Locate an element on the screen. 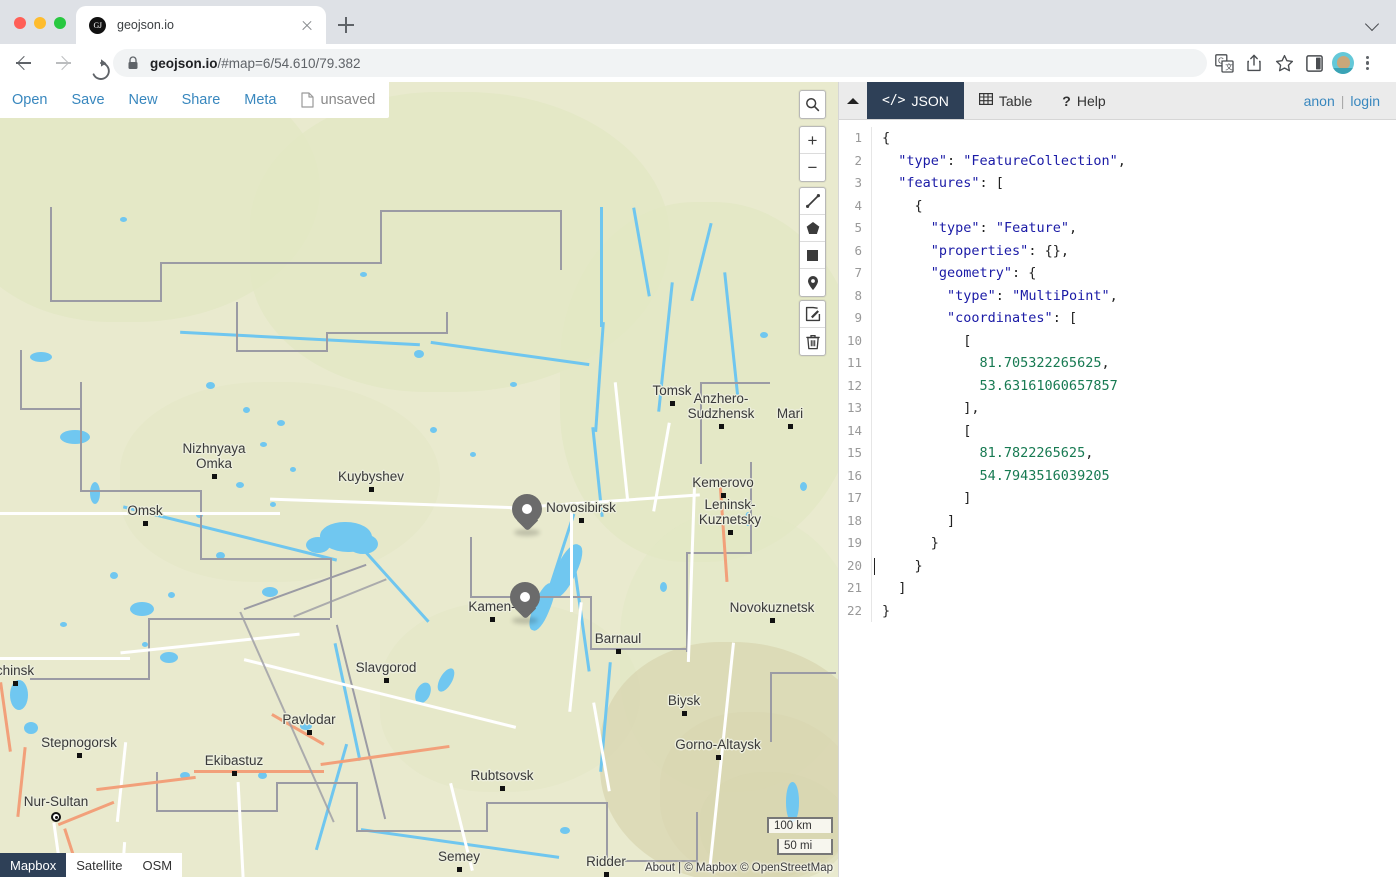  line-number-gutter: 12 is located at coordinates (855, 385).